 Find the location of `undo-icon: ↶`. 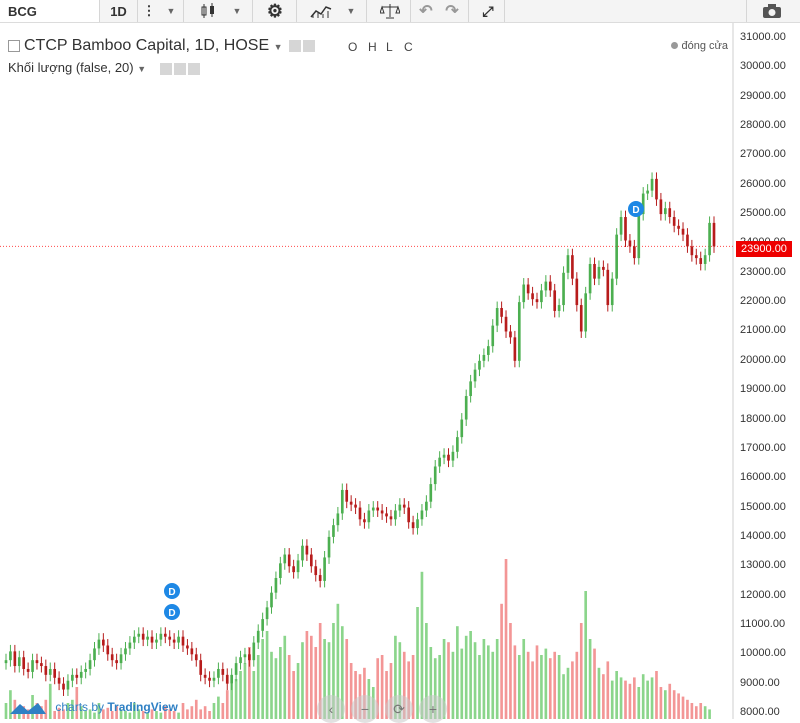

undo-icon: ↶ is located at coordinates (426, 11).